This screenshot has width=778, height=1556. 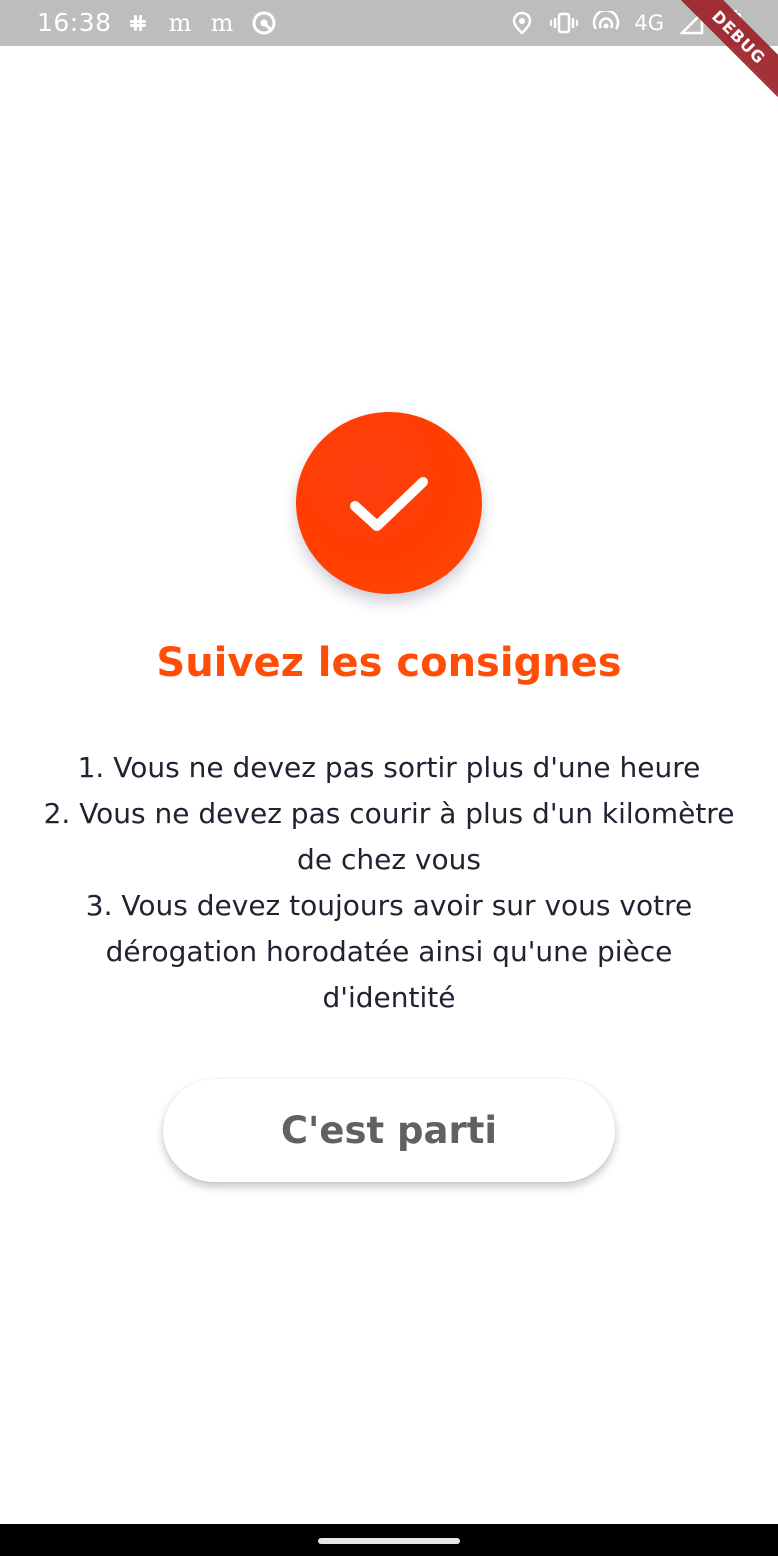 I want to click on vpn-icon, so click(x=264, y=23).